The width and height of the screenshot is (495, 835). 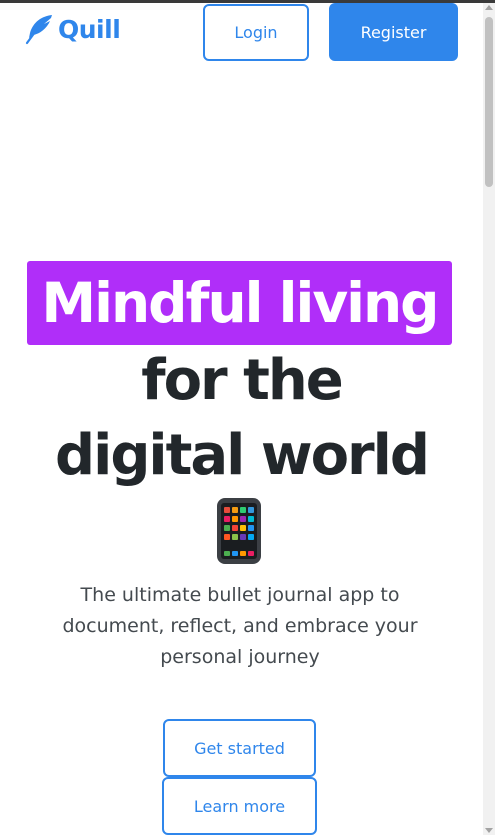 What do you see at coordinates (242, 455) in the screenshot?
I see `hero-title-line-3: digital world` at bounding box center [242, 455].